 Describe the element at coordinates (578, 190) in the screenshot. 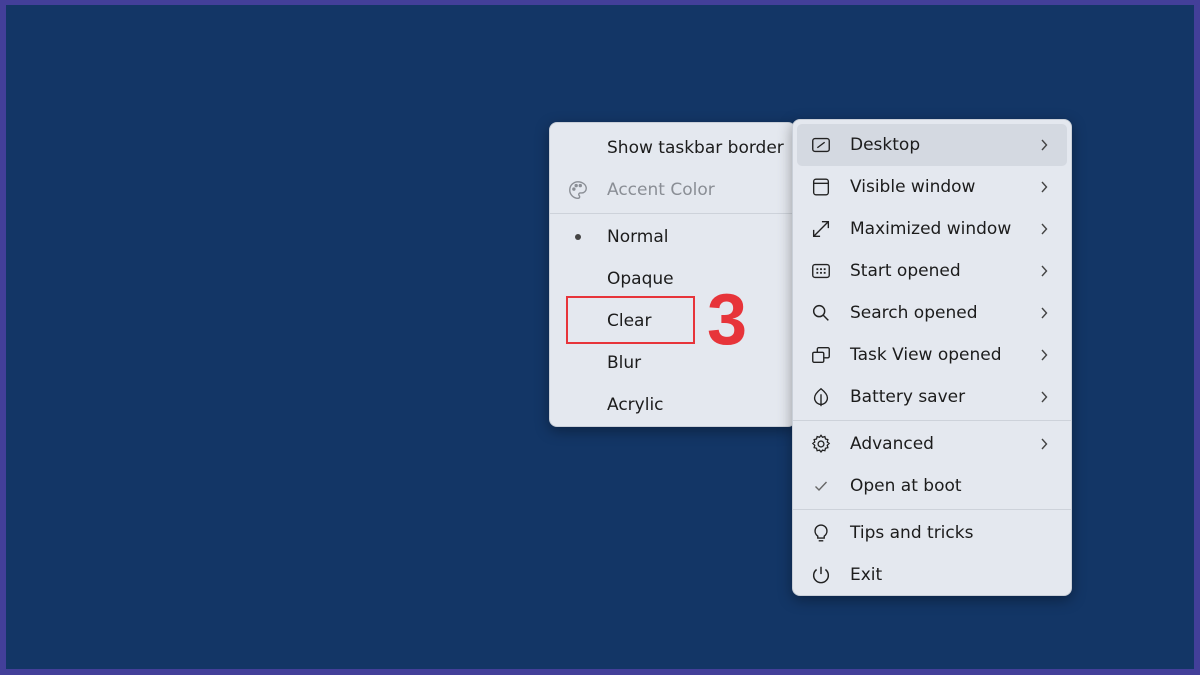

I see `palette-icon` at that location.